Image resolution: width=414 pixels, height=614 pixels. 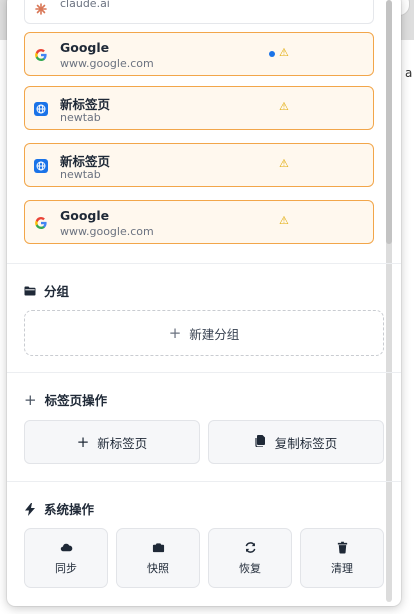 I want to click on system-actions-section-title: 系统操作, so click(x=59, y=508).